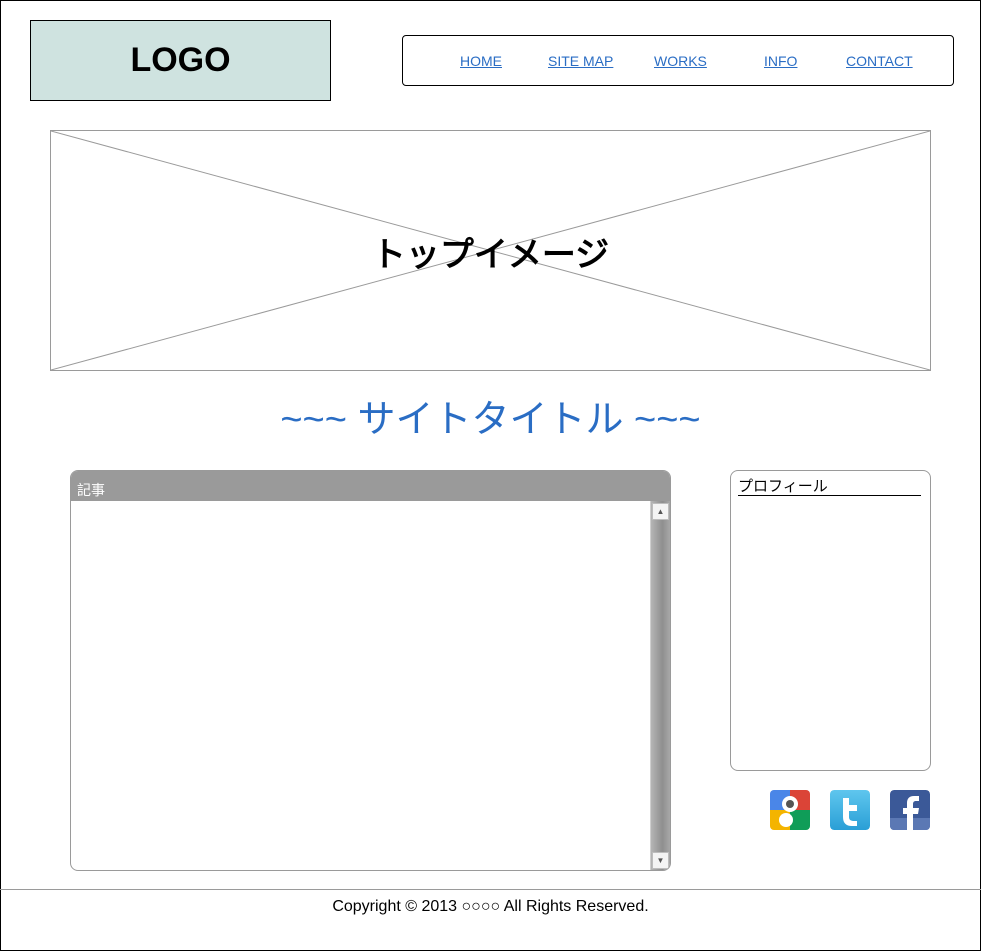  What do you see at coordinates (490, 889) in the screenshot?
I see `footer-divider` at bounding box center [490, 889].